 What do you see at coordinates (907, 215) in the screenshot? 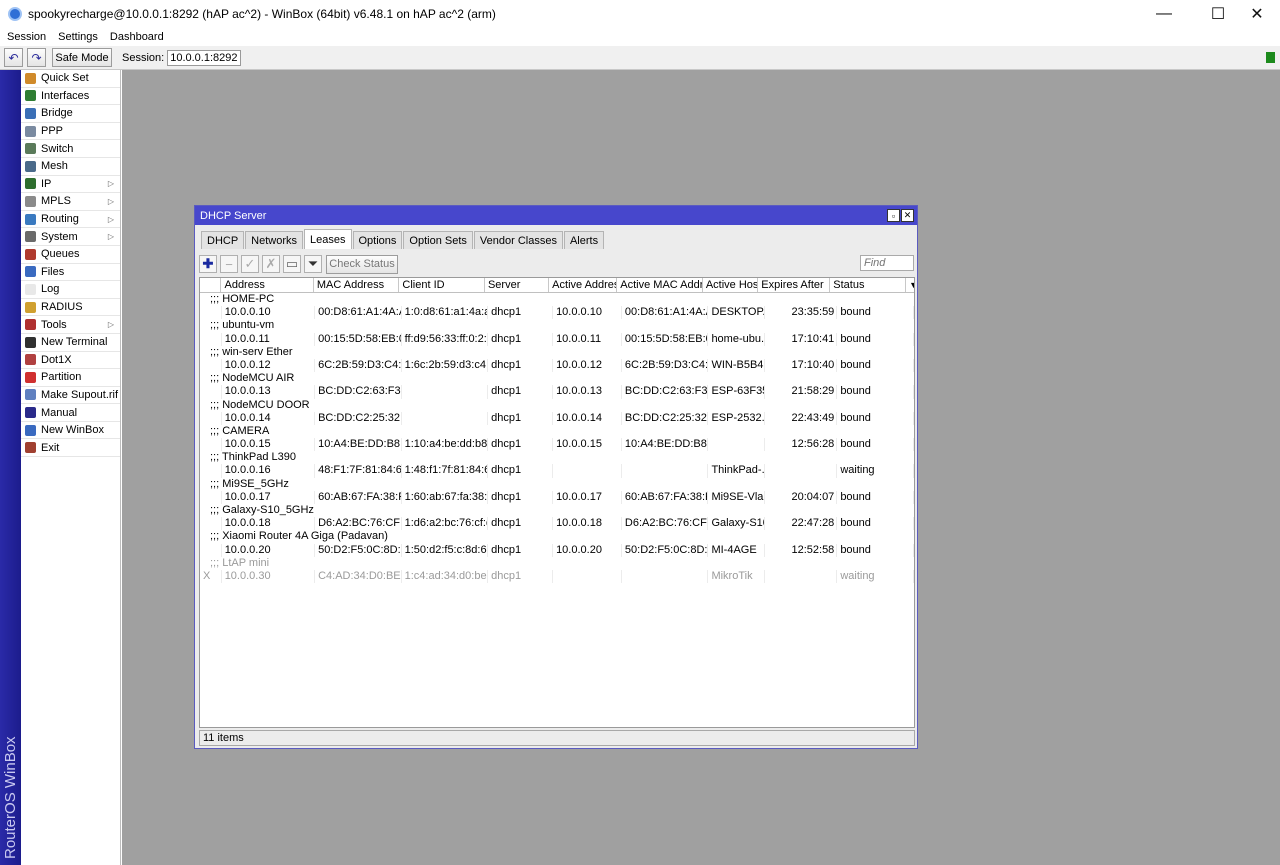
I see `close-icon: ✕` at bounding box center [907, 215].